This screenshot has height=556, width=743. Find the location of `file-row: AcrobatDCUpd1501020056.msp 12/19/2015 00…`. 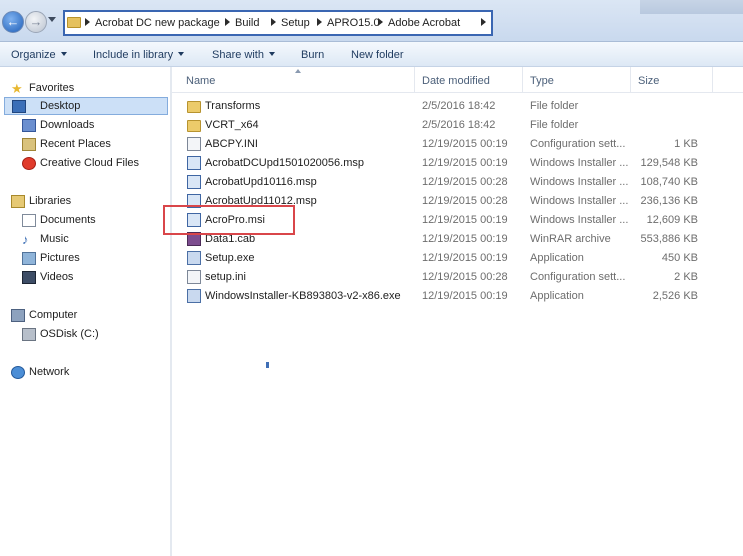

file-row: AcrobatDCUpd1501020056.msp 12/19/2015 00… is located at coordinates (460, 163).